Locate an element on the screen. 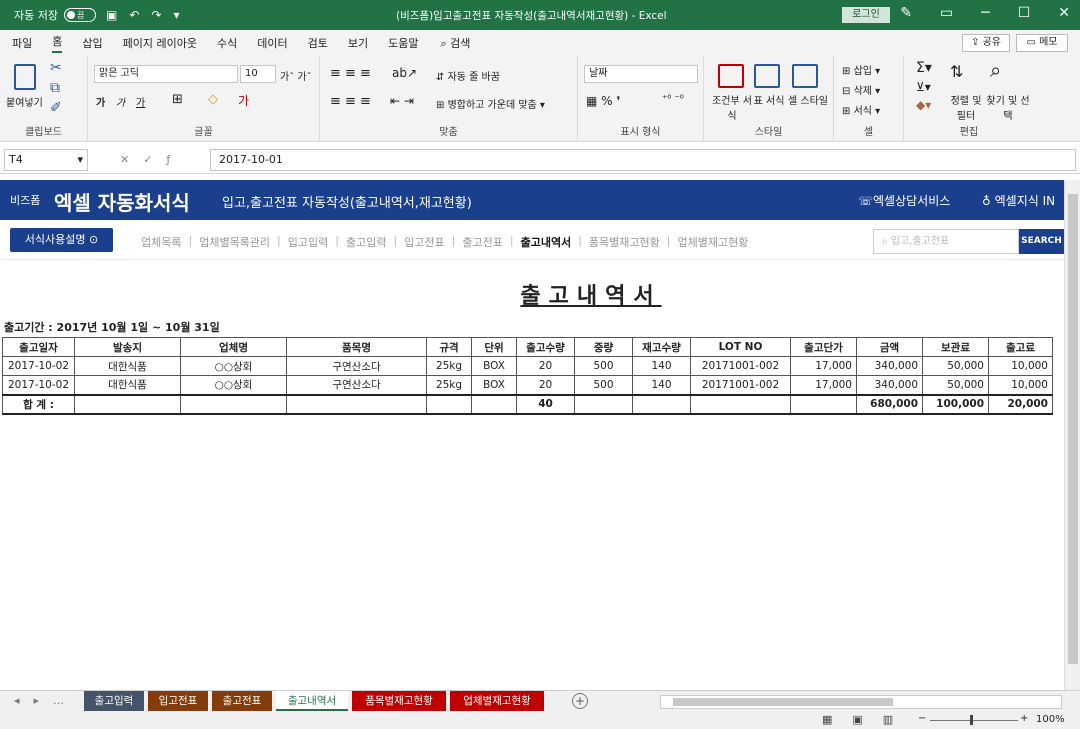 Image resolution: width=1080 pixels, height=729 pixels. horizontal-scrollbar is located at coordinates (861, 702).